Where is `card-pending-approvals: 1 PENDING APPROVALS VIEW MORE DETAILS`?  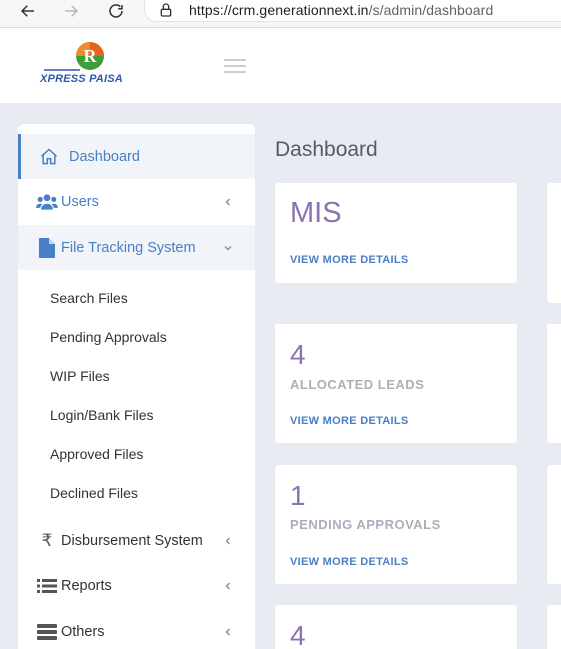 card-pending-approvals: 1 PENDING APPROVALS VIEW MORE DETAILS is located at coordinates (396, 524).